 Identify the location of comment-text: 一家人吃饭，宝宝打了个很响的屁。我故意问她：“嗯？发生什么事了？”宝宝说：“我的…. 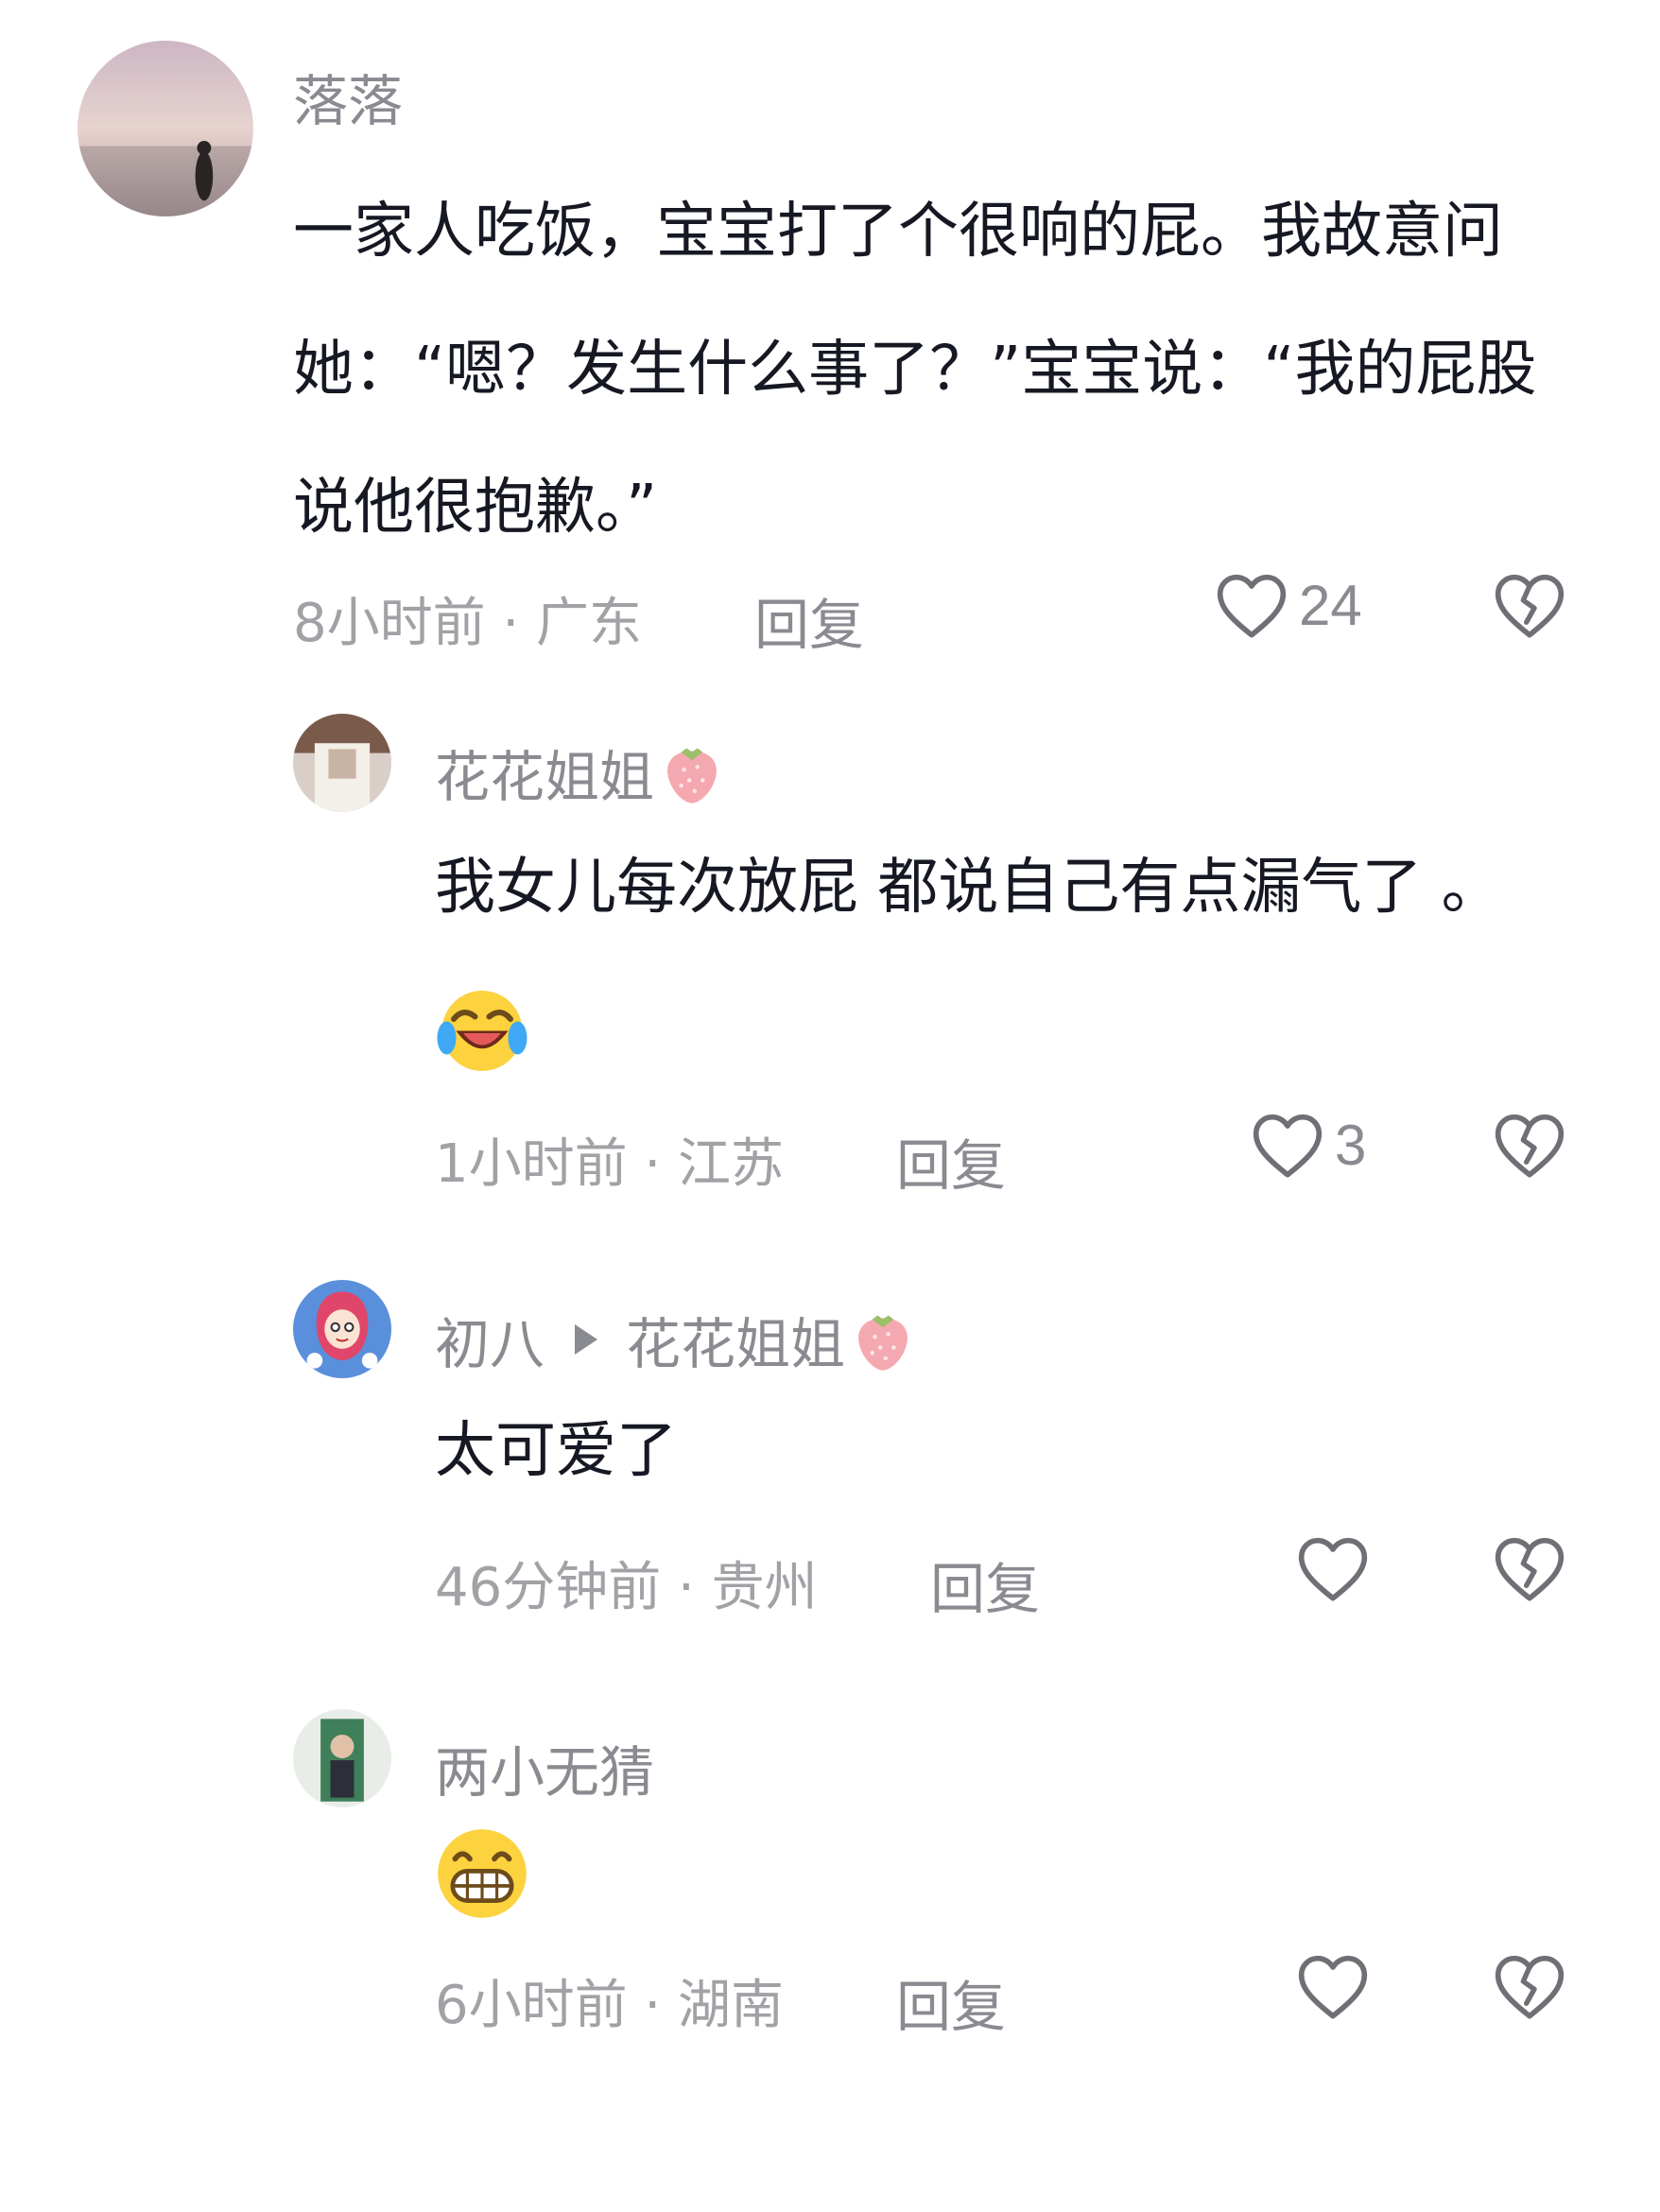
(915, 370).